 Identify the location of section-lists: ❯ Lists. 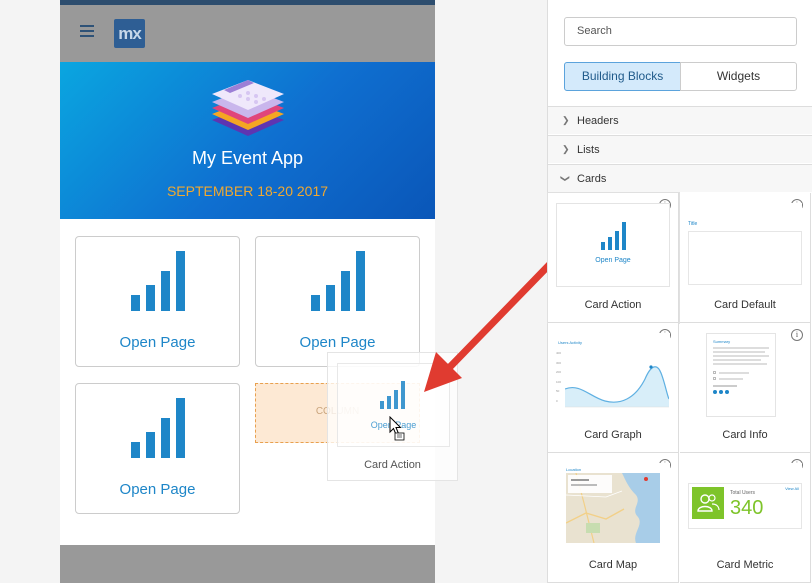
(680, 149).